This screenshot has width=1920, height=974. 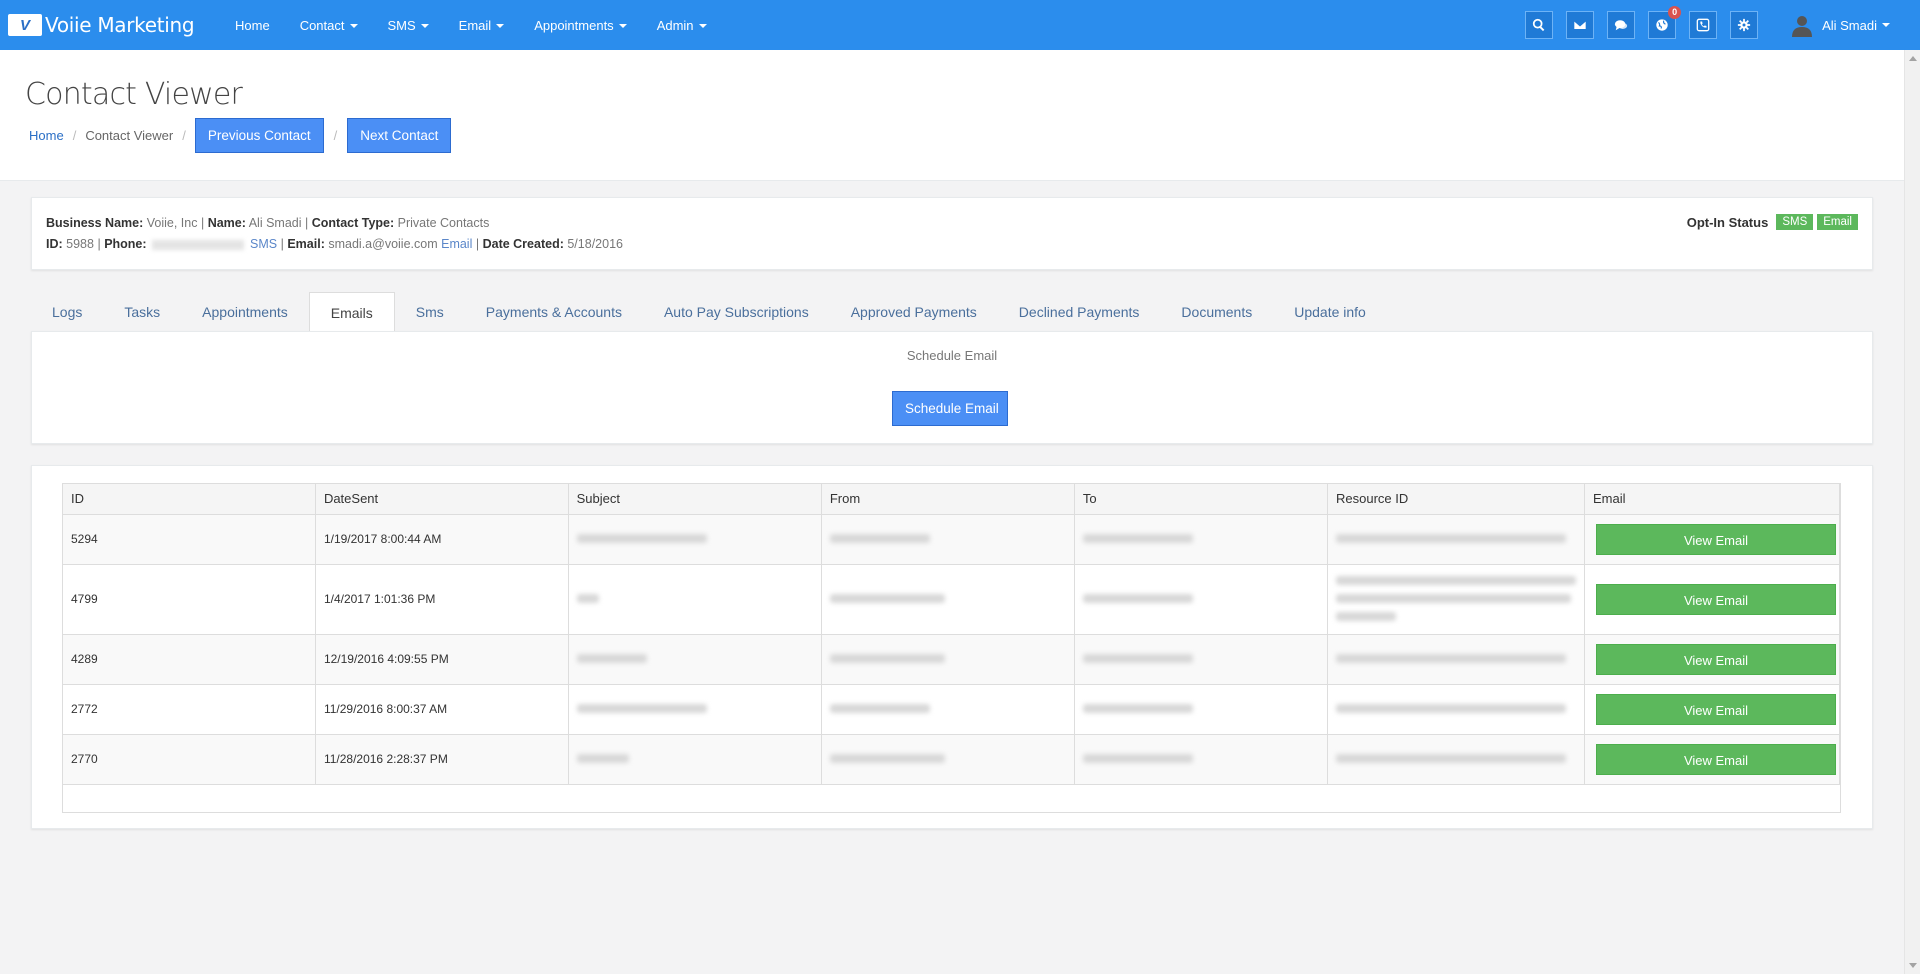 What do you see at coordinates (351, 312) in the screenshot?
I see `tab-emails: Emails` at bounding box center [351, 312].